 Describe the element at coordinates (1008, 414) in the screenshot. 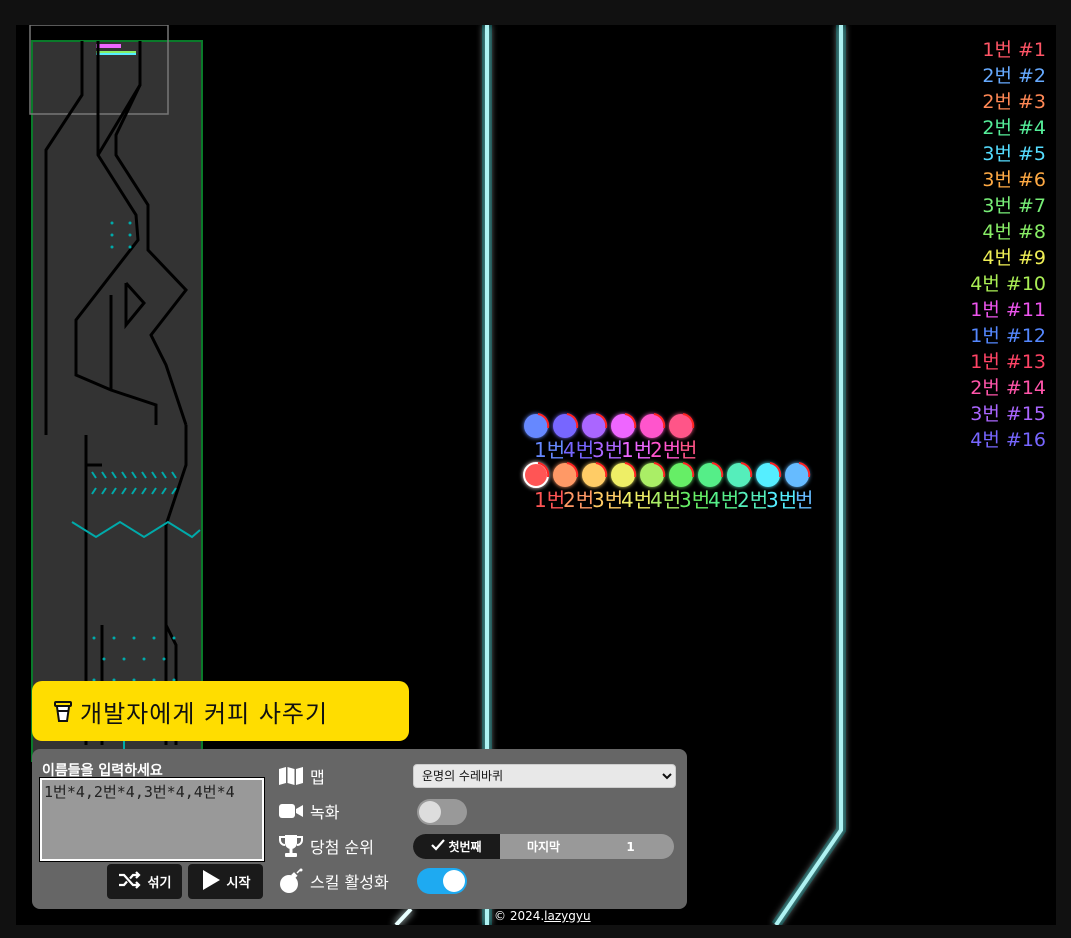

I see `ranking-item: 3번 #15` at that location.